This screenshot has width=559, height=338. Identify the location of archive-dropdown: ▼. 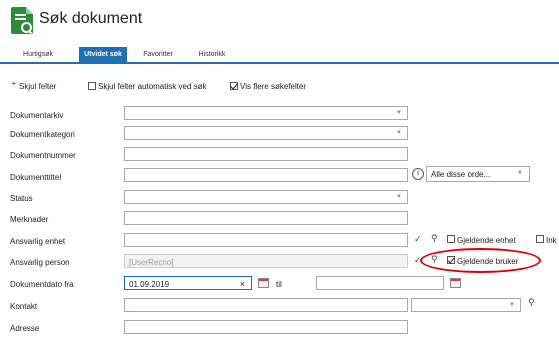
(266, 113).